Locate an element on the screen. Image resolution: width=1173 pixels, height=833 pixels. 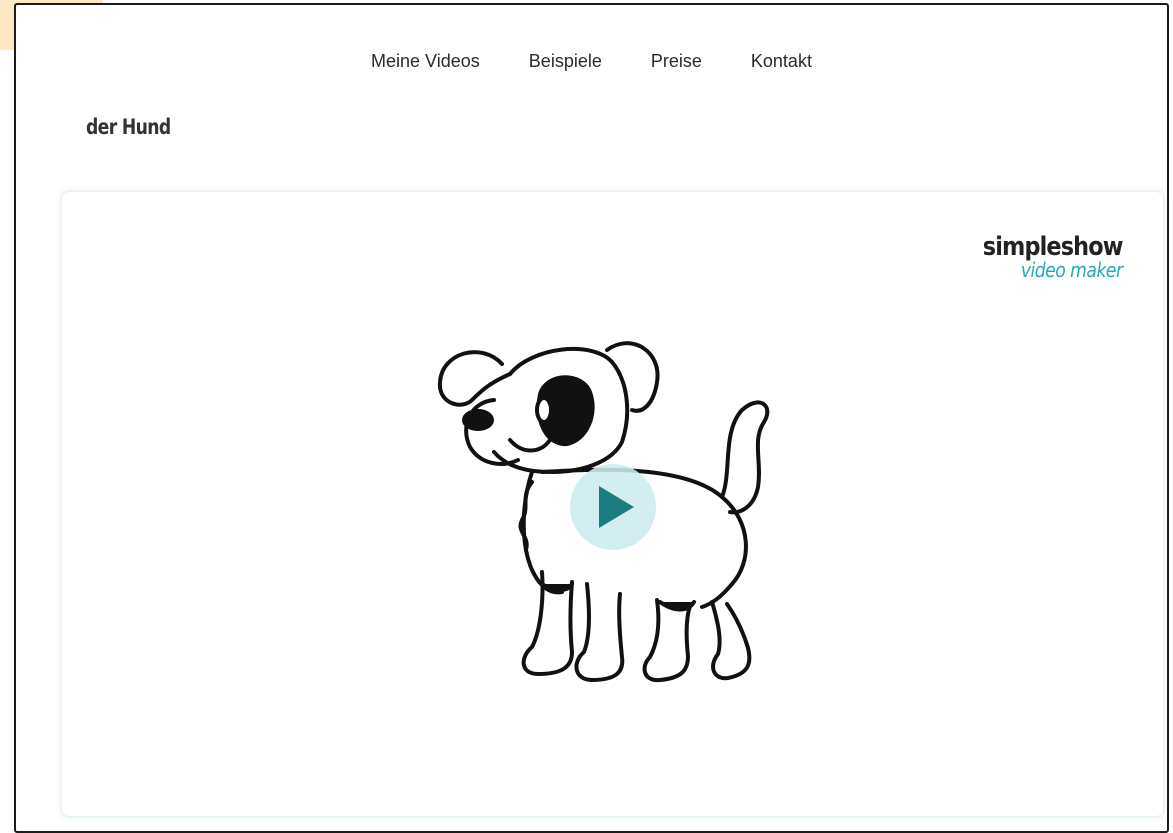
nav-preise: Preise is located at coordinates (676, 61).